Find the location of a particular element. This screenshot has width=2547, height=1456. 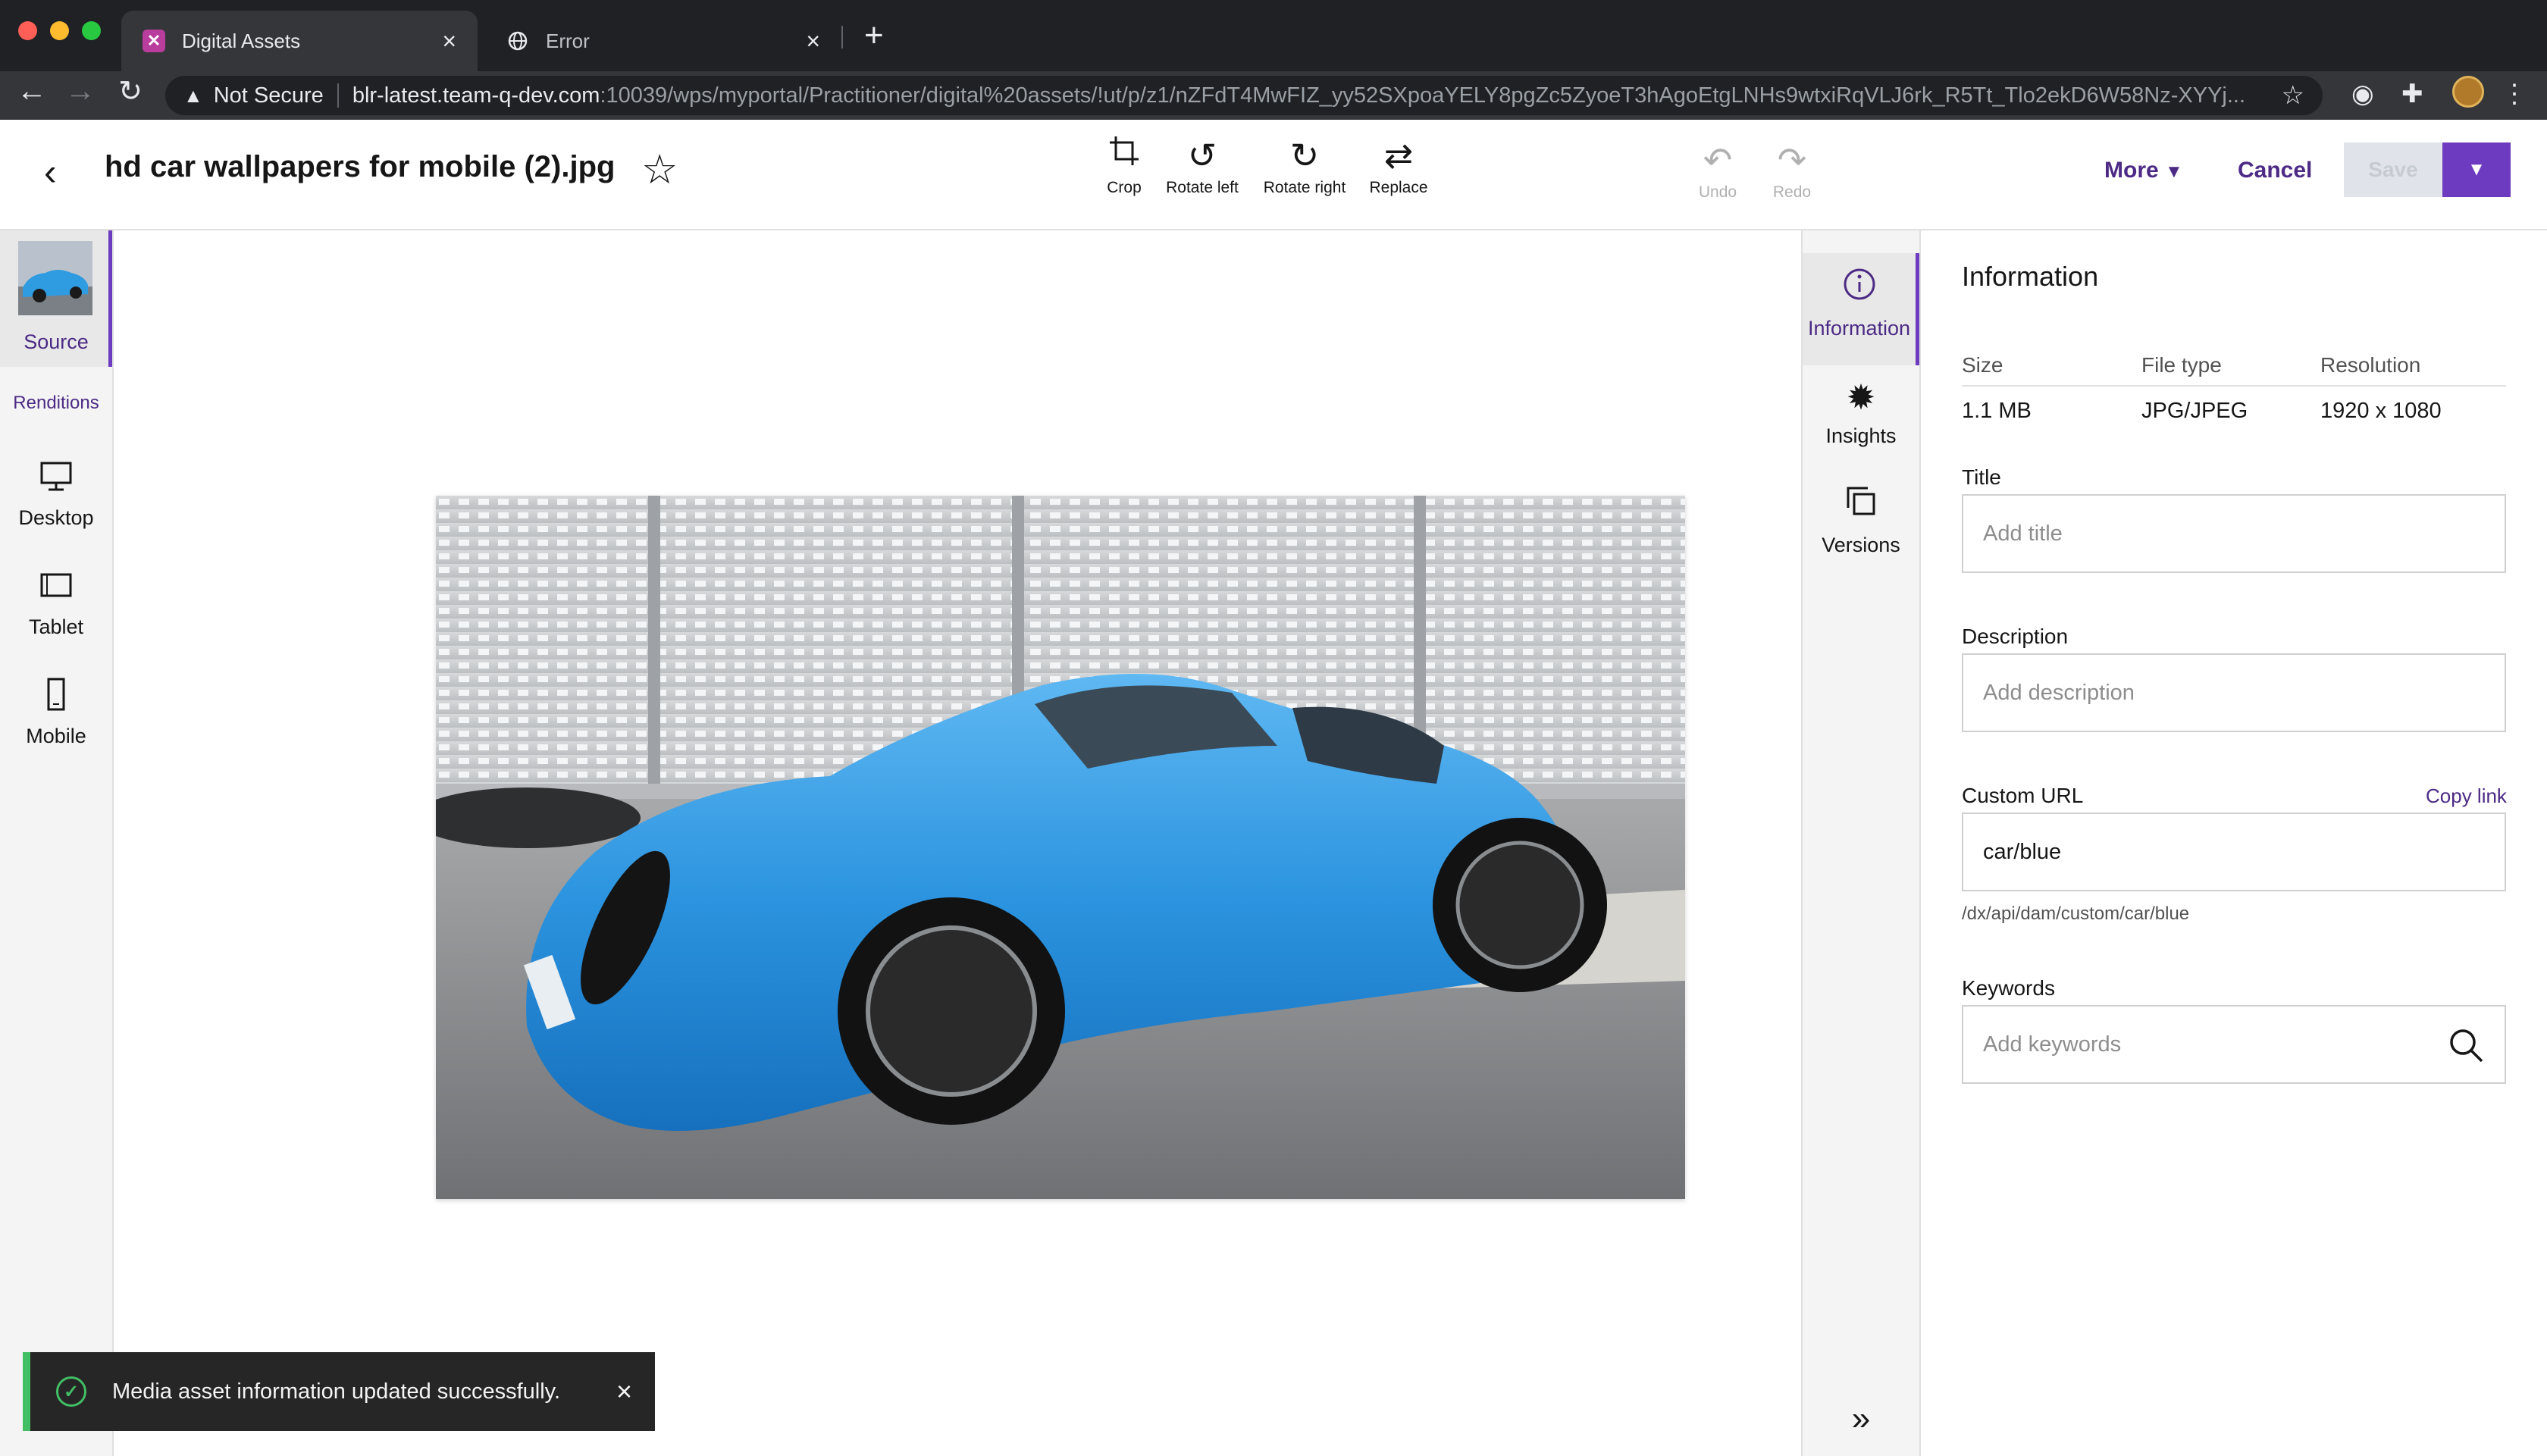

warning-icon: ▲ is located at coordinates (193, 95).